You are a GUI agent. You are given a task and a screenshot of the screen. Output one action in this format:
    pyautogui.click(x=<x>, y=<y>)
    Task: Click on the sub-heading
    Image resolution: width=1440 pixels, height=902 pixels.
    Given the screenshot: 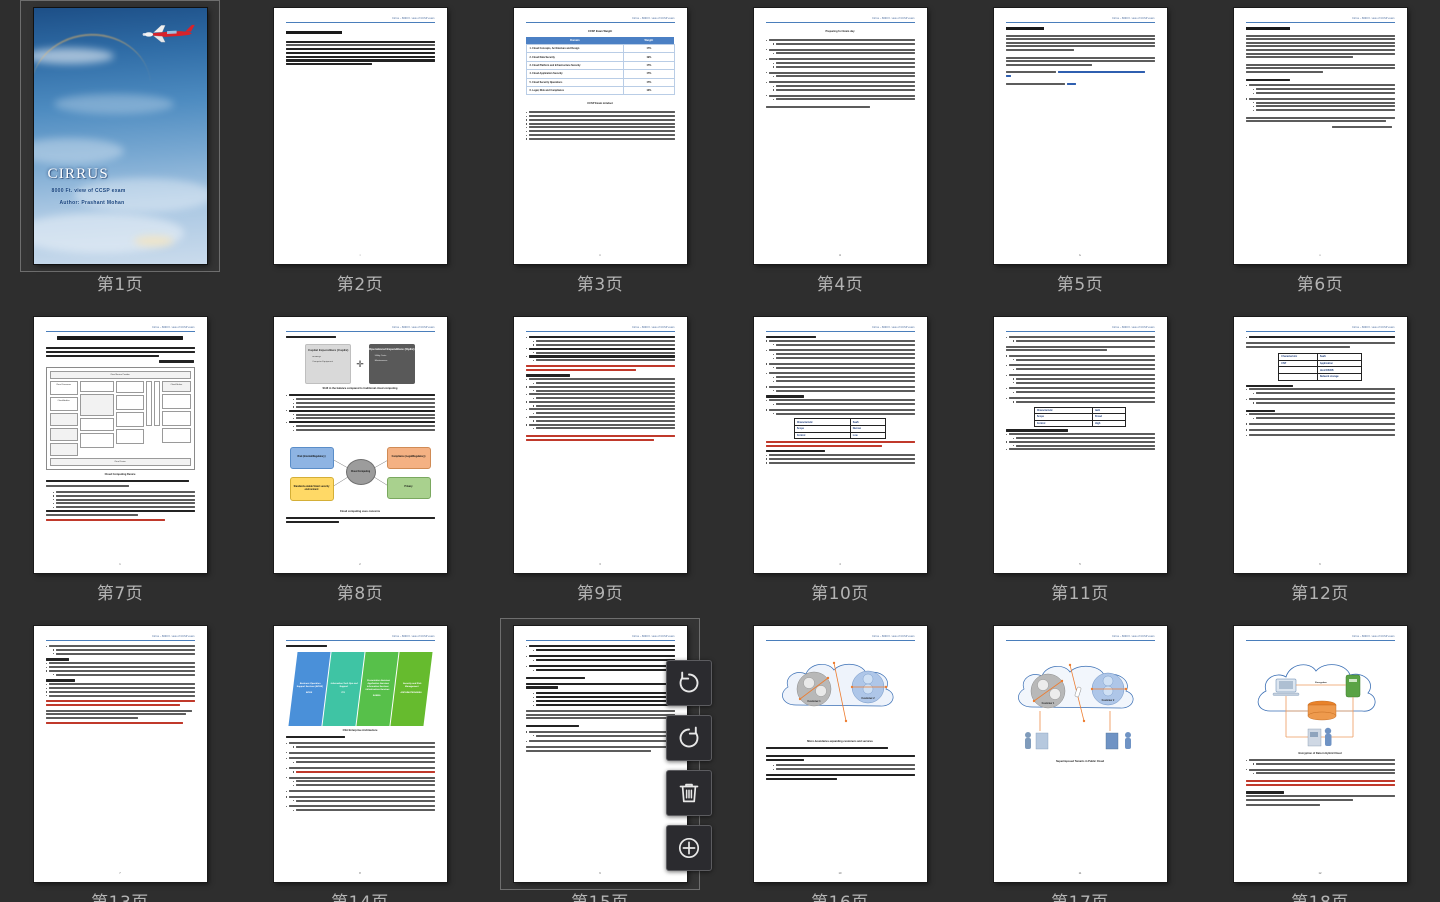 What is the action you would take?
    pyautogui.click(x=1265, y=792)
    